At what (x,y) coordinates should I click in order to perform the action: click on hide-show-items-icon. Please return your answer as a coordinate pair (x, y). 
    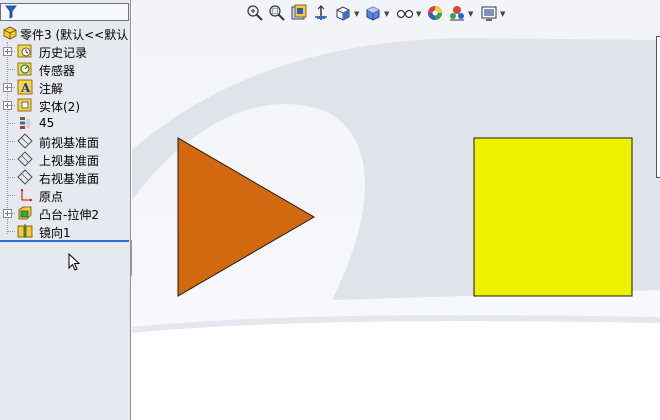
    Looking at the image, I should click on (405, 13).